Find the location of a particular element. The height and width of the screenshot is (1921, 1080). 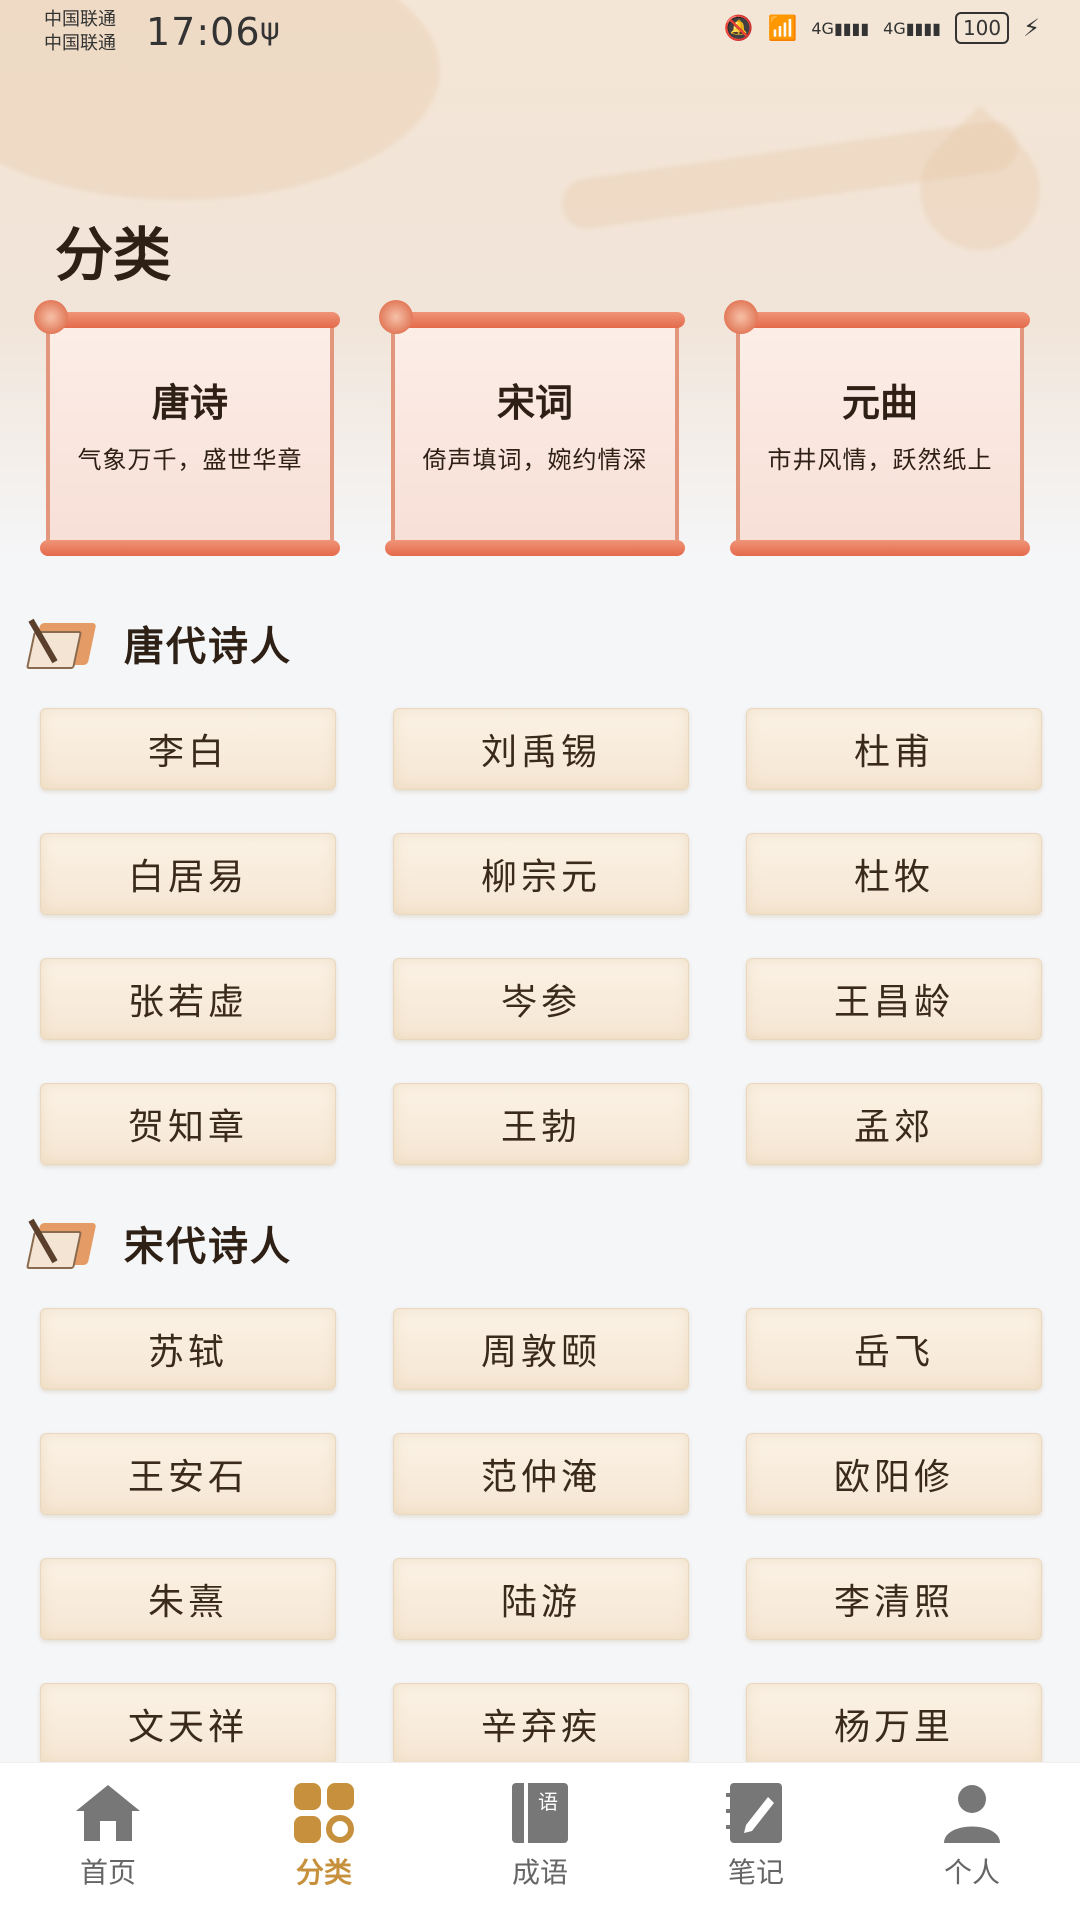

nav-idiom: 语 成语 is located at coordinates (540, 1836).